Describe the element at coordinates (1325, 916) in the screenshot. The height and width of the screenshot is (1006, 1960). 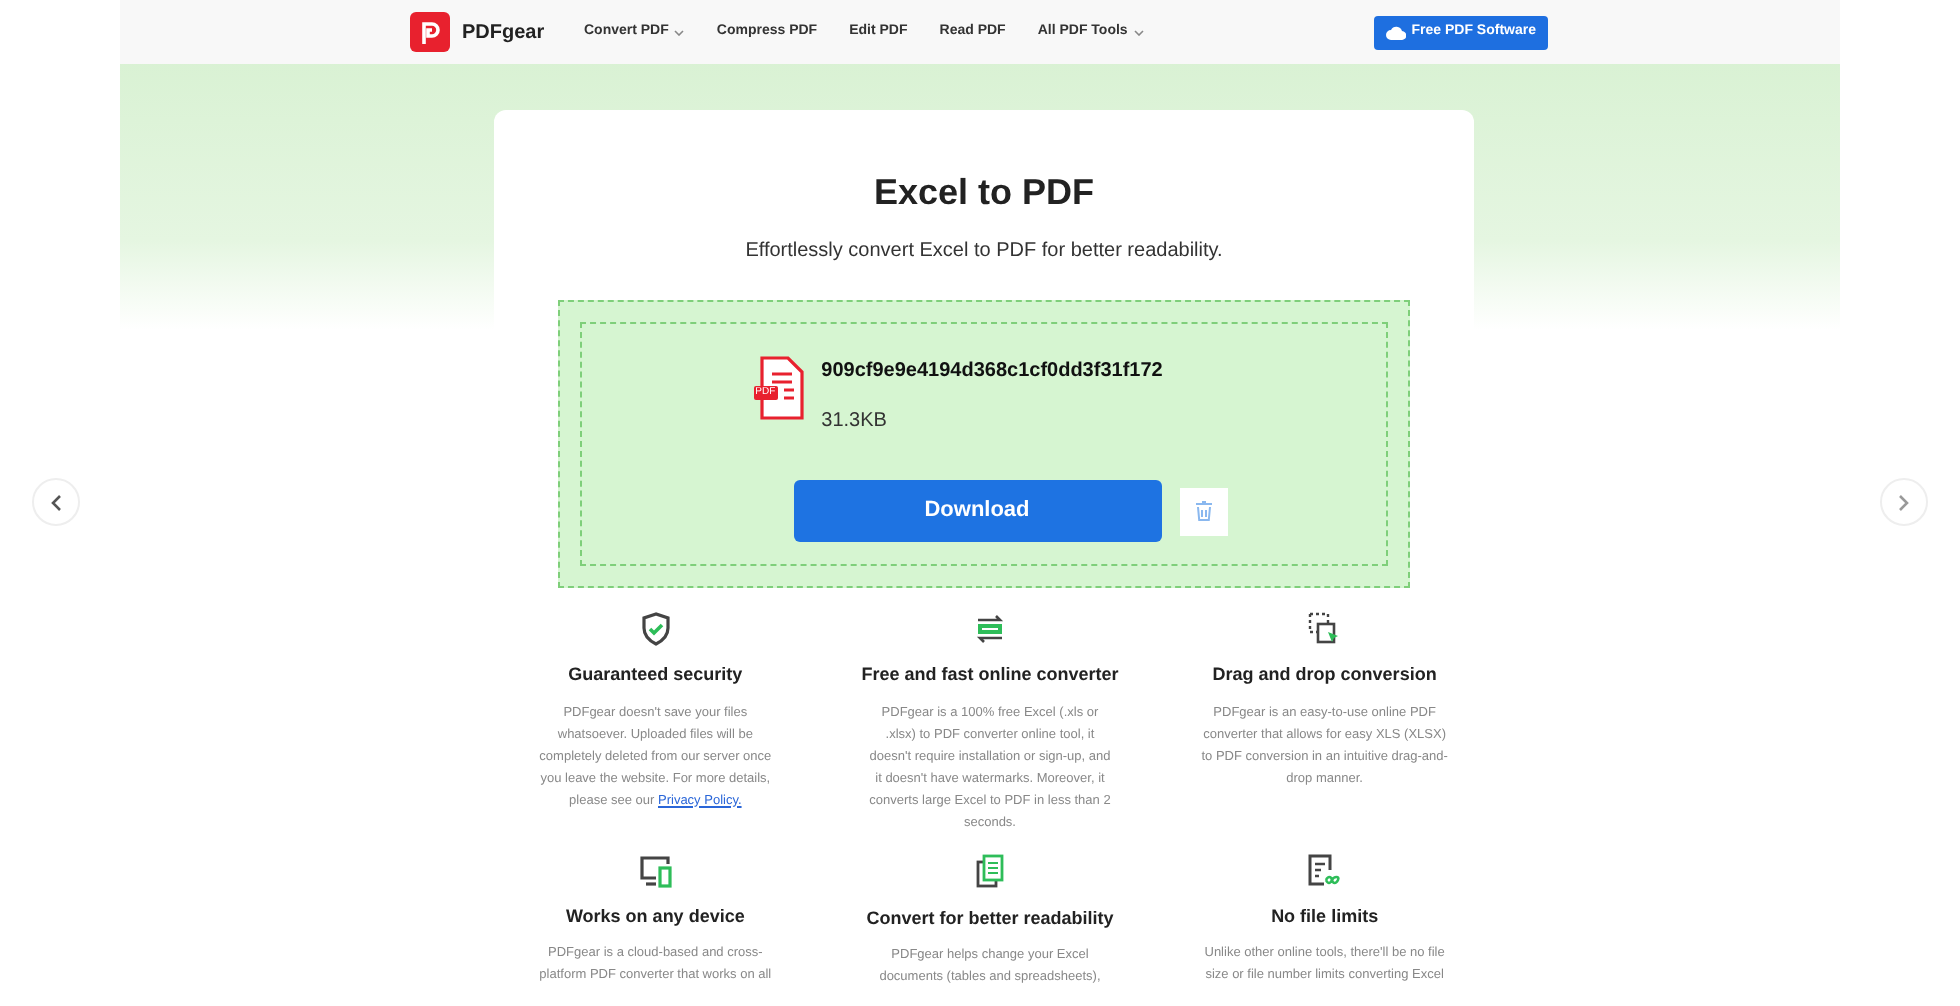
I see `feature-title: No file limits` at that location.